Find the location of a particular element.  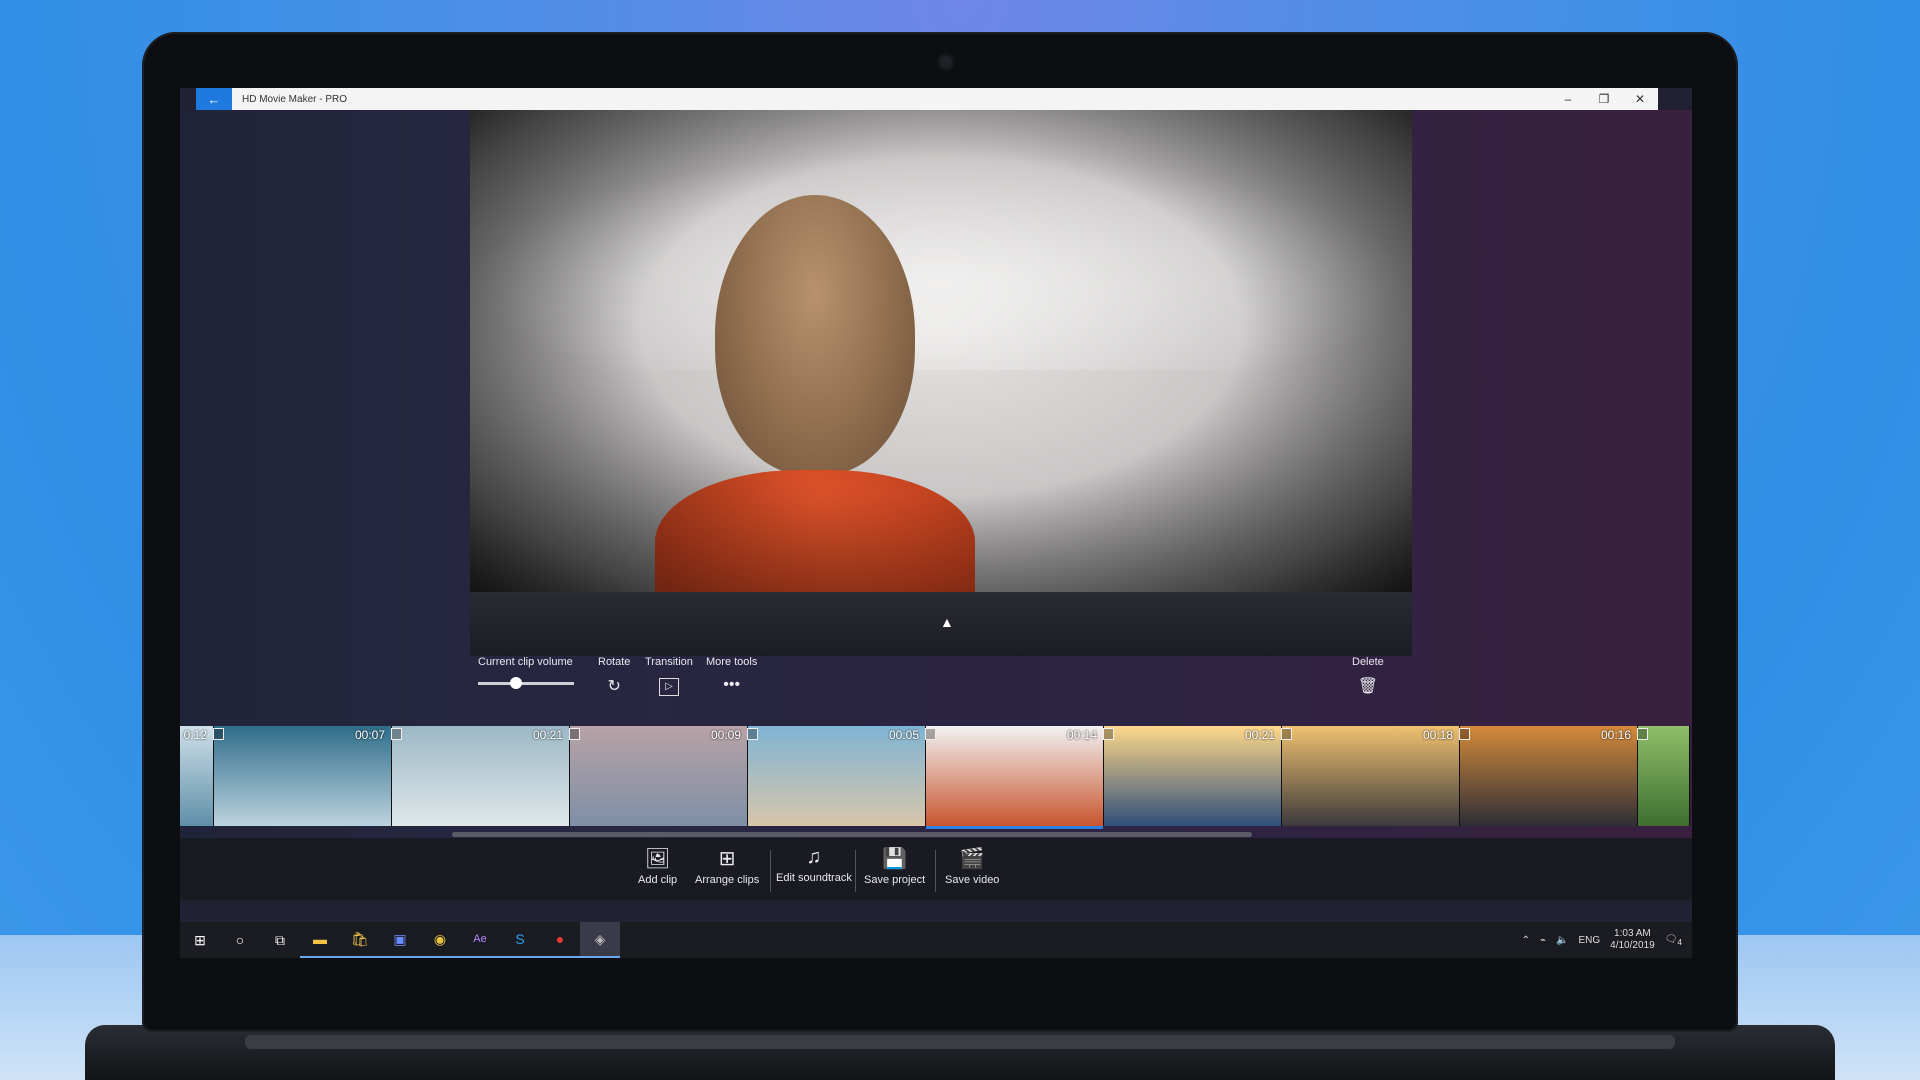

floppy-disk-icon: 💾 is located at coordinates (895, 859).